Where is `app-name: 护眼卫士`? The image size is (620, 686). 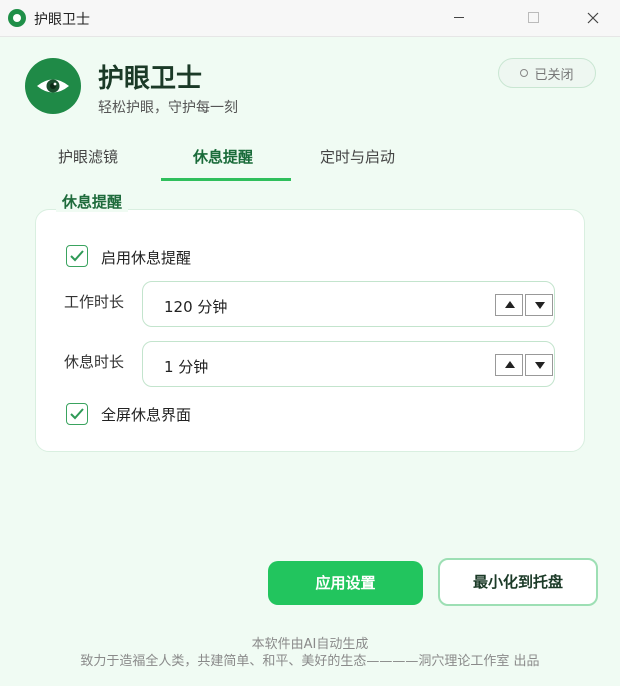
app-name: 护眼卫士 is located at coordinates (150, 79).